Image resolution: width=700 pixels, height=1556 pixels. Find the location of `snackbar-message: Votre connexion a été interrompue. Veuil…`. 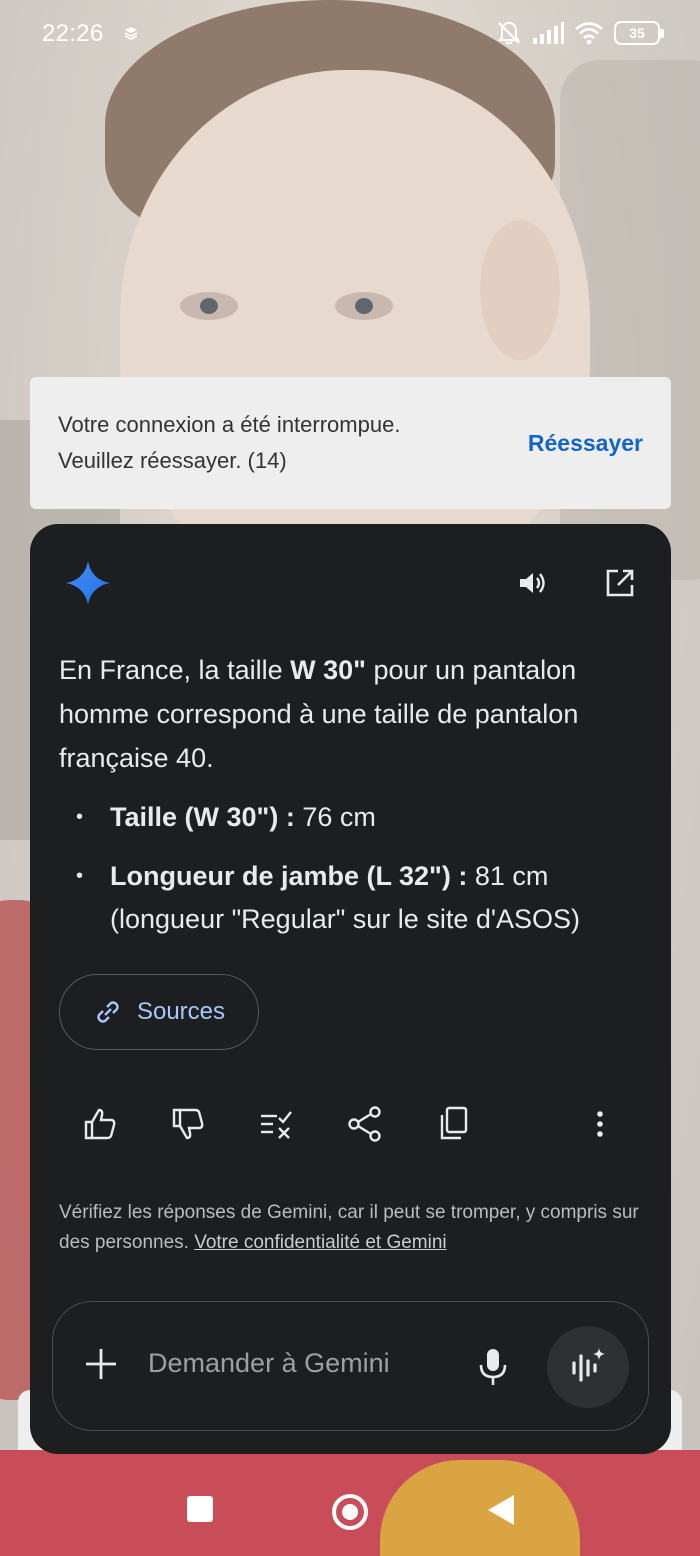

snackbar-message: Votre connexion a été interrompue. Veuil… is located at coordinates (229, 442).